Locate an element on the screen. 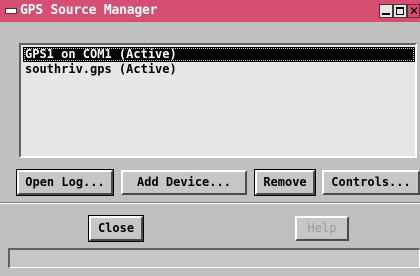 This screenshot has width=420, height=276. system-menu-icon is located at coordinates (11, 11).